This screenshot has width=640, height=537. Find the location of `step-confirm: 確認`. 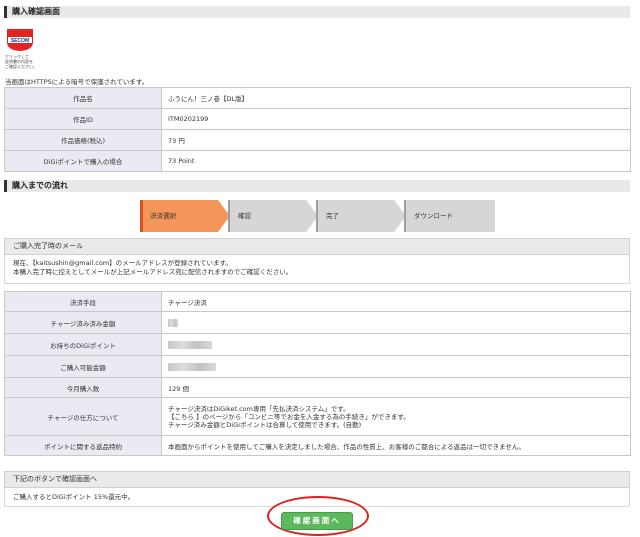

step-confirm: 確認 is located at coordinates (273, 216).